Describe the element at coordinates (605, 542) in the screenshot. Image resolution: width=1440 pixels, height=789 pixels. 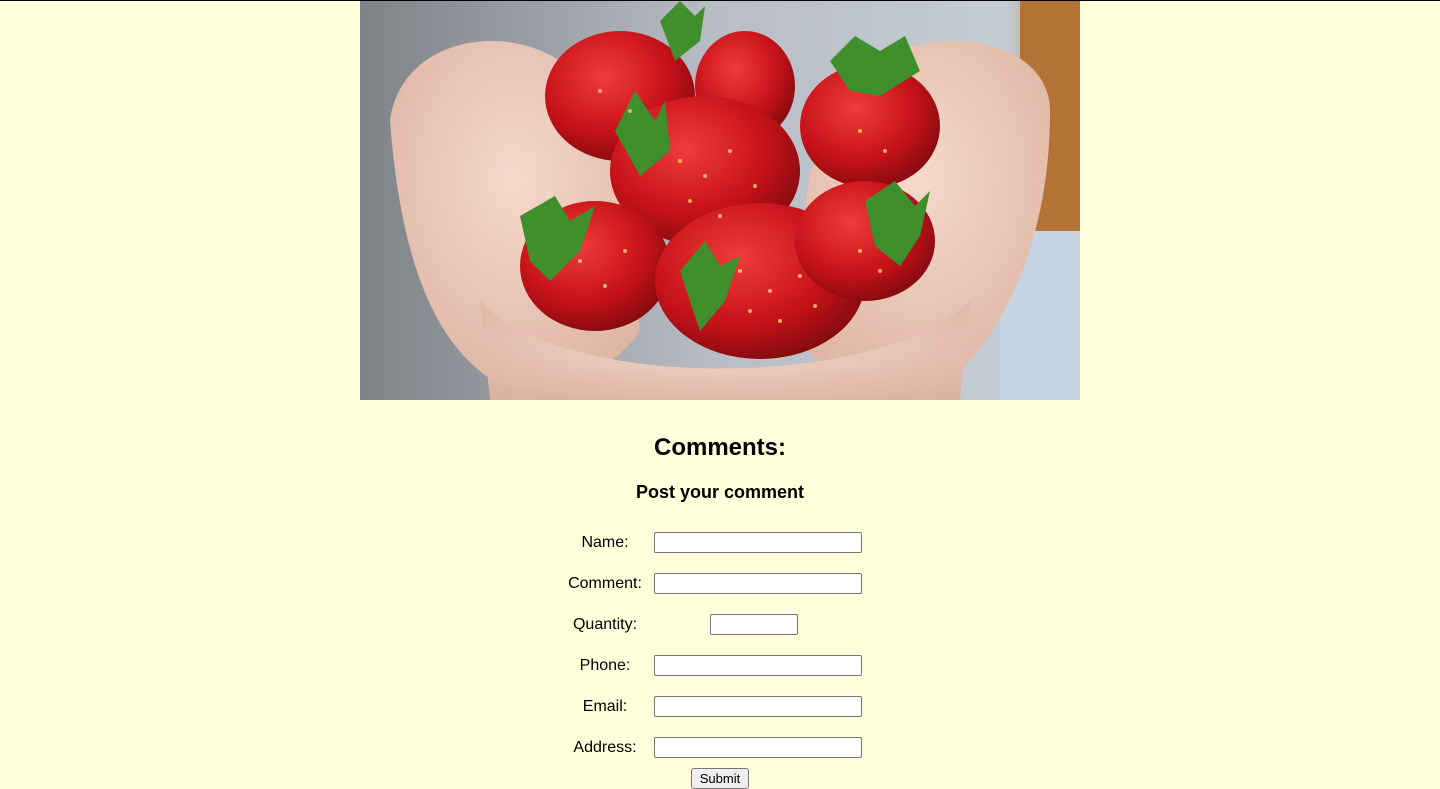
I see `name-label: Name:` at that location.